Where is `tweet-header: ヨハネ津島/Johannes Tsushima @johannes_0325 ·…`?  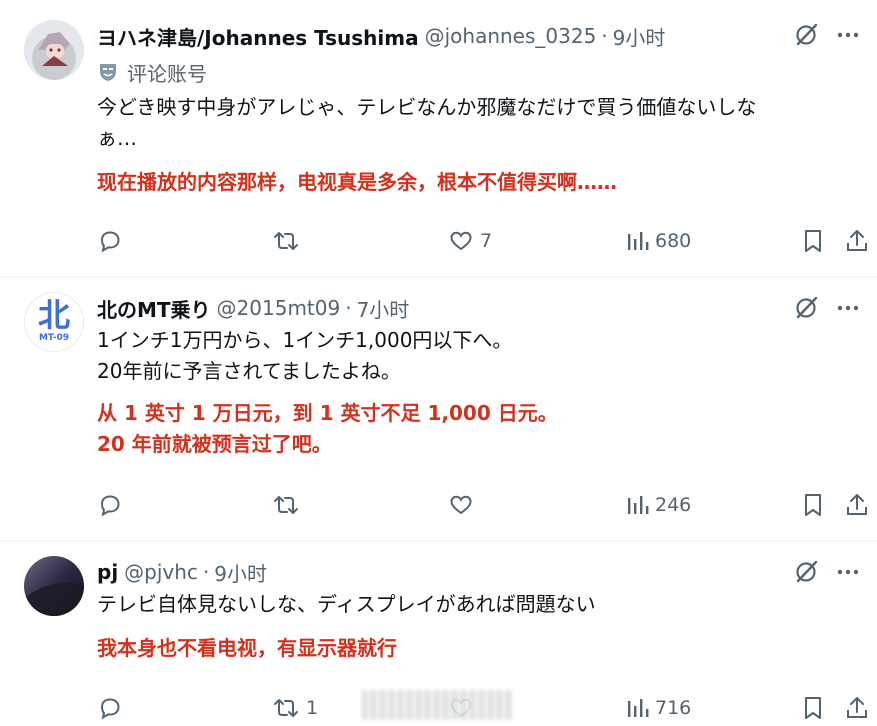 tweet-header: ヨハネ津島/Johannes Tsushima @johannes_0325 ·… is located at coordinates (381, 36).